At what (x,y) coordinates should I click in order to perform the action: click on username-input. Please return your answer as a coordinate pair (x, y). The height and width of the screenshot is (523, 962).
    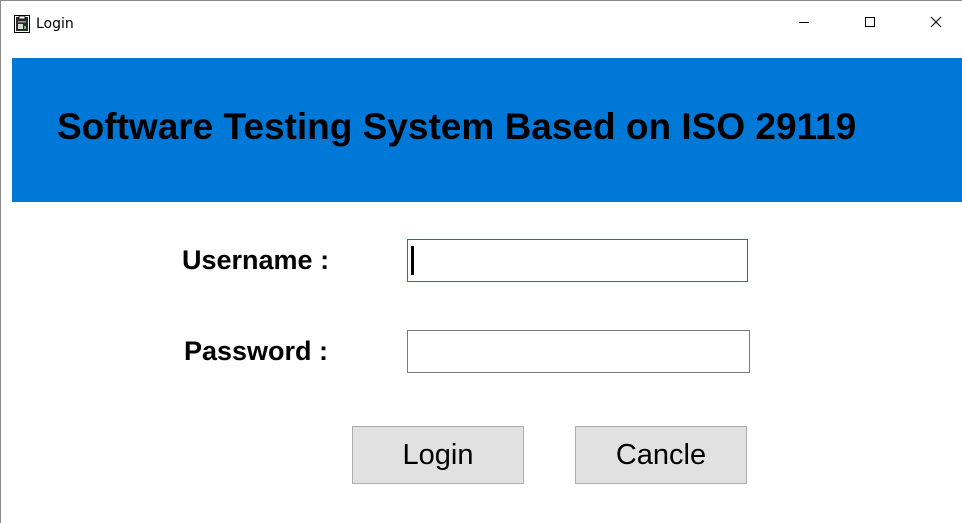
    Looking at the image, I should click on (577, 260).